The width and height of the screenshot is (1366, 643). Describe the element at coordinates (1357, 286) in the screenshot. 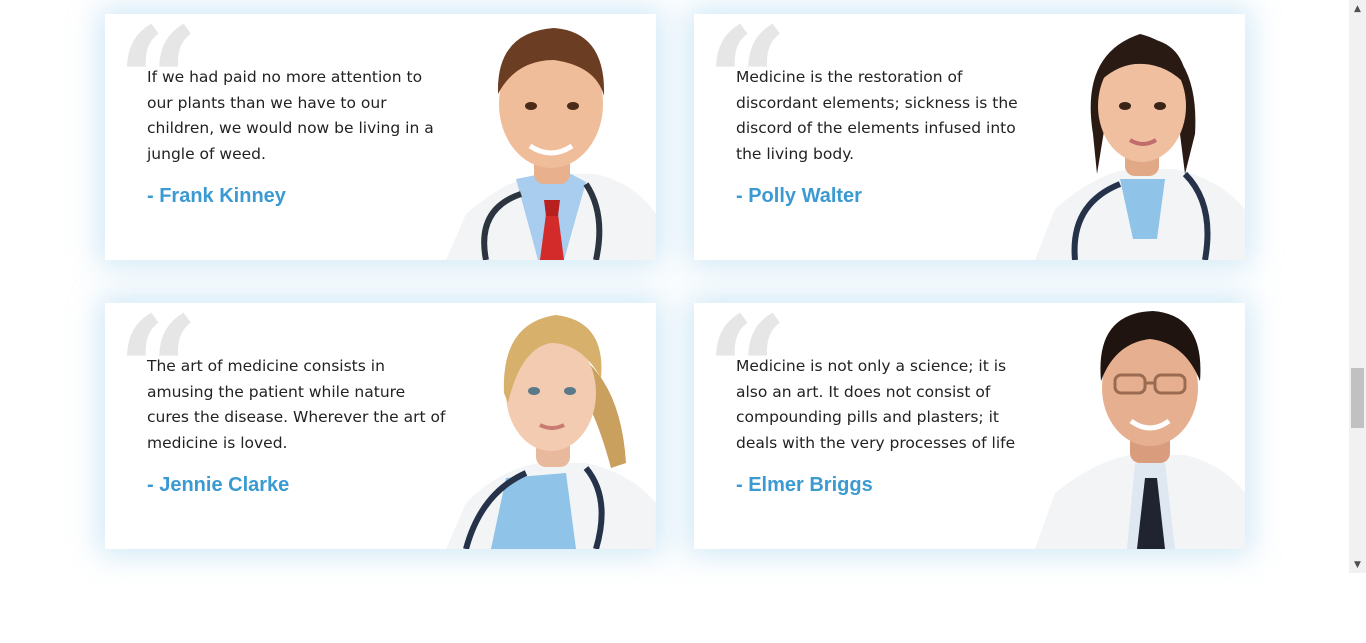

I see `vertical-scrollbar: ▲ ▼` at that location.